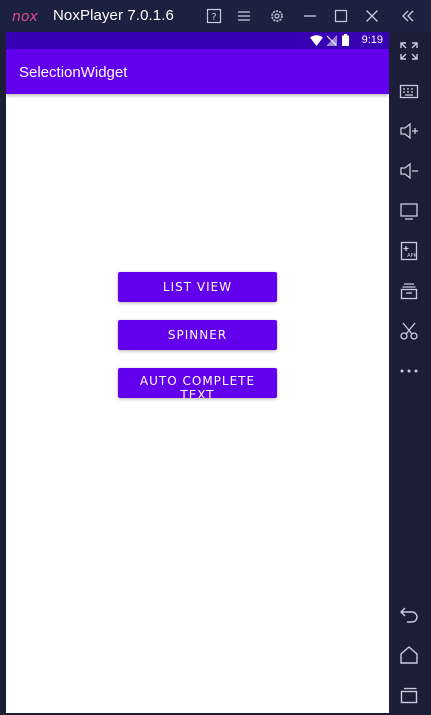 This screenshot has width=431, height=715. What do you see at coordinates (409, 171) in the screenshot?
I see `volume-down-icon` at bounding box center [409, 171].